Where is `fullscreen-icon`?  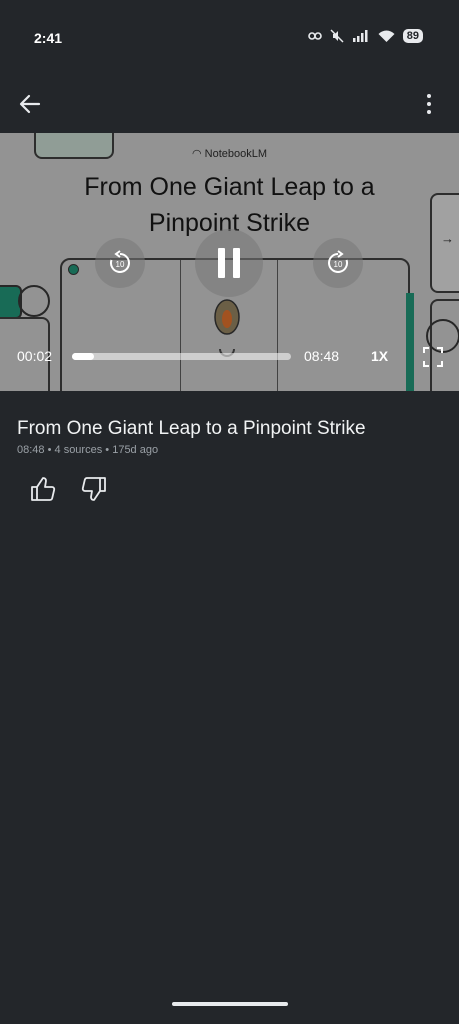 fullscreen-icon is located at coordinates (433, 357).